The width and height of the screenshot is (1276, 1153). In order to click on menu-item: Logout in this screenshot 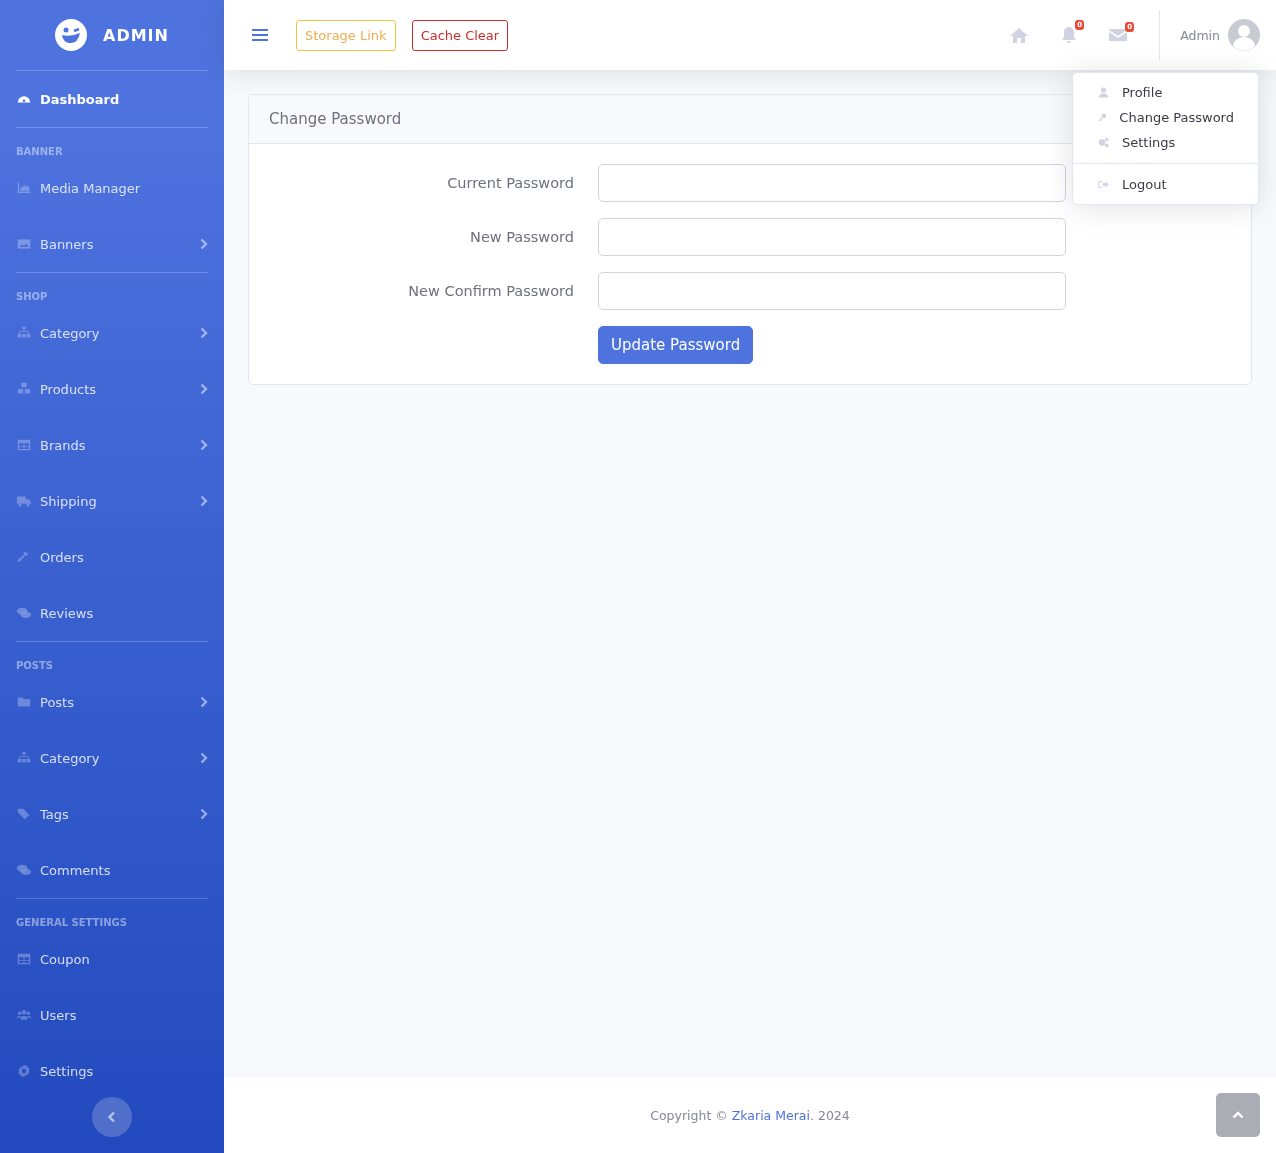, I will do `click(1165, 184)`.